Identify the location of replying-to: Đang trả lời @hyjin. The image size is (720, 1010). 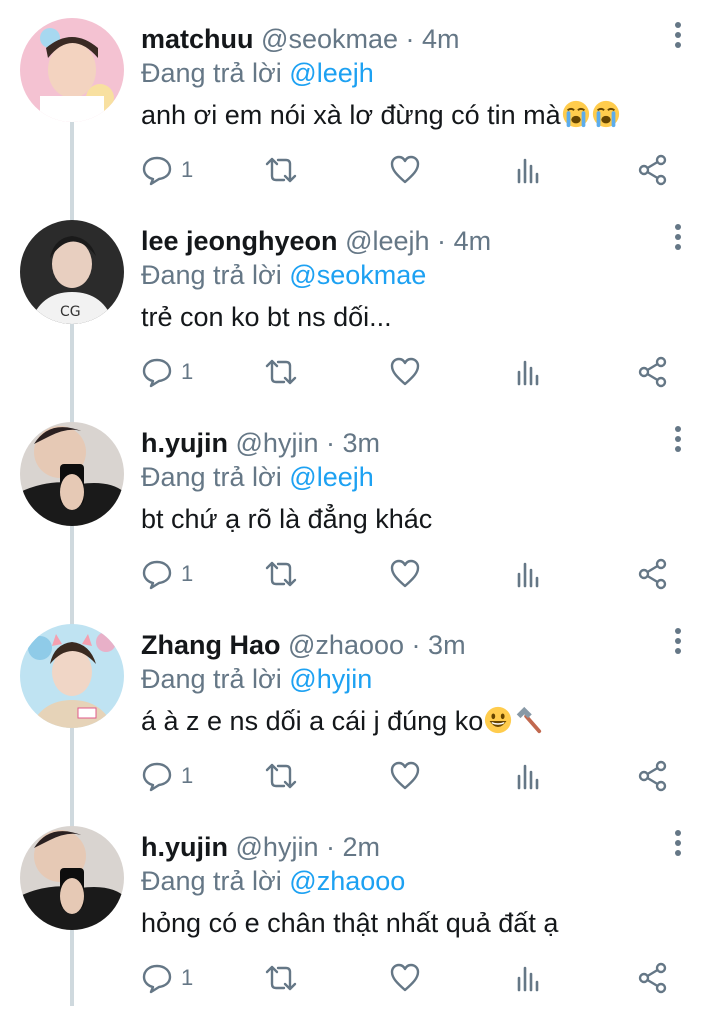
(256, 679).